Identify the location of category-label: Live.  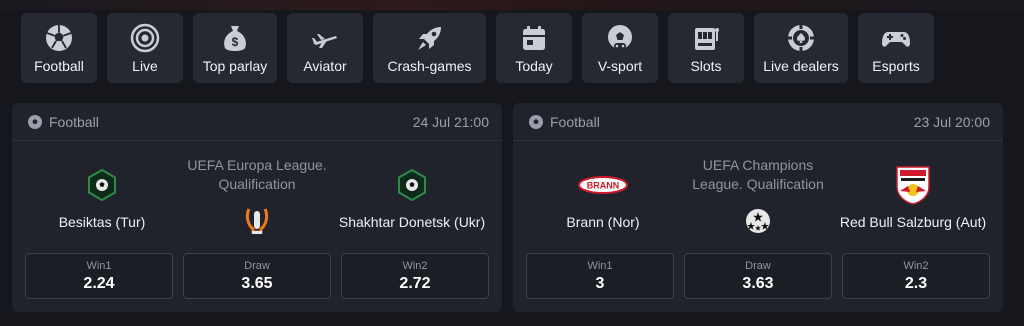
(145, 66).